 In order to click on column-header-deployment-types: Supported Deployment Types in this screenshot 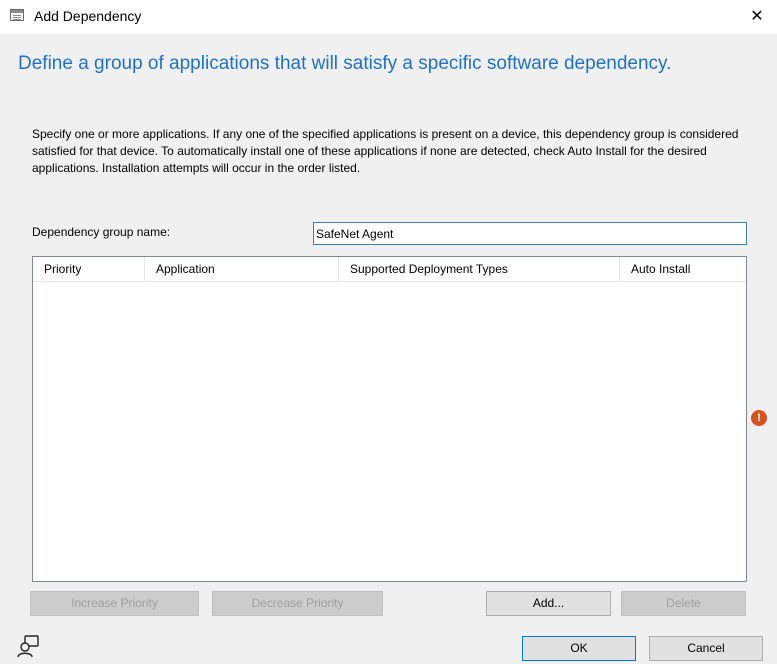, I will do `click(479, 269)`.